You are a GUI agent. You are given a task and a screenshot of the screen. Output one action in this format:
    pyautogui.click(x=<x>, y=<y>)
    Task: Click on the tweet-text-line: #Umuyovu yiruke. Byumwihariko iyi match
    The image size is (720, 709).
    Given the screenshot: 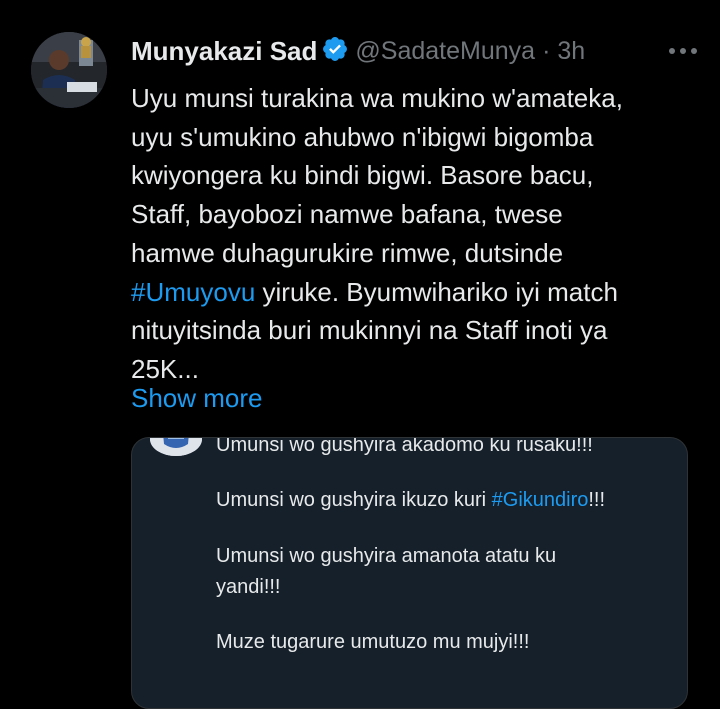 What is the action you would take?
    pyautogui.click(x=374, y=291)
    